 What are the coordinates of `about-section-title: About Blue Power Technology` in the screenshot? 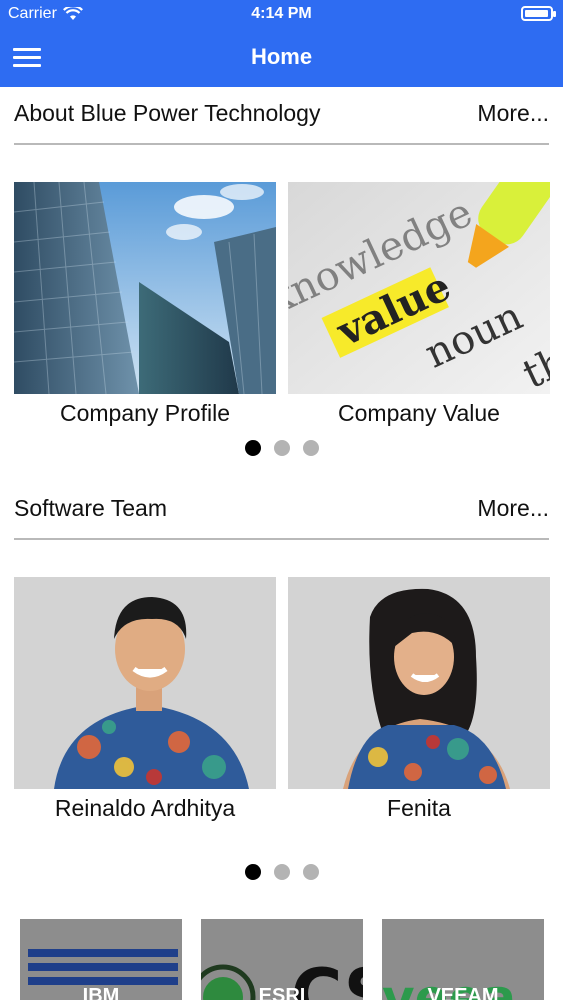 It's located at (167, 113).